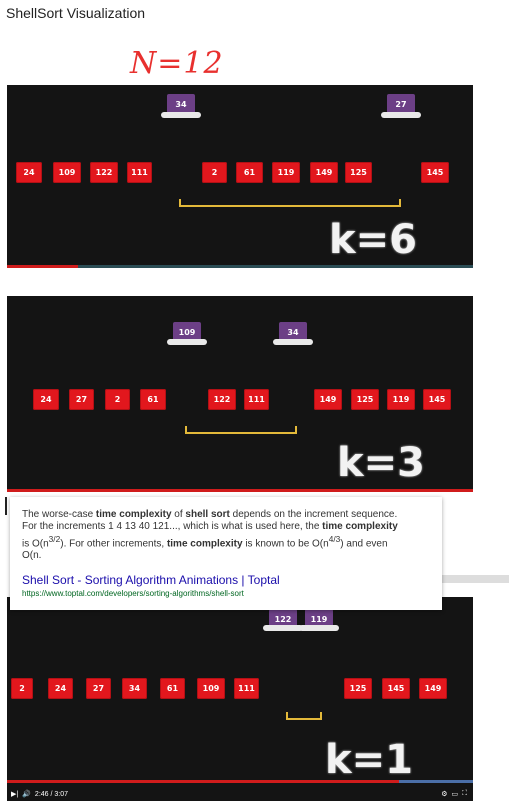  What do you see at coordinates (313, 514) in the screenshot?
I see `snippet-fragment: depends on the increment sequence.` at bounding box center [313, 514].